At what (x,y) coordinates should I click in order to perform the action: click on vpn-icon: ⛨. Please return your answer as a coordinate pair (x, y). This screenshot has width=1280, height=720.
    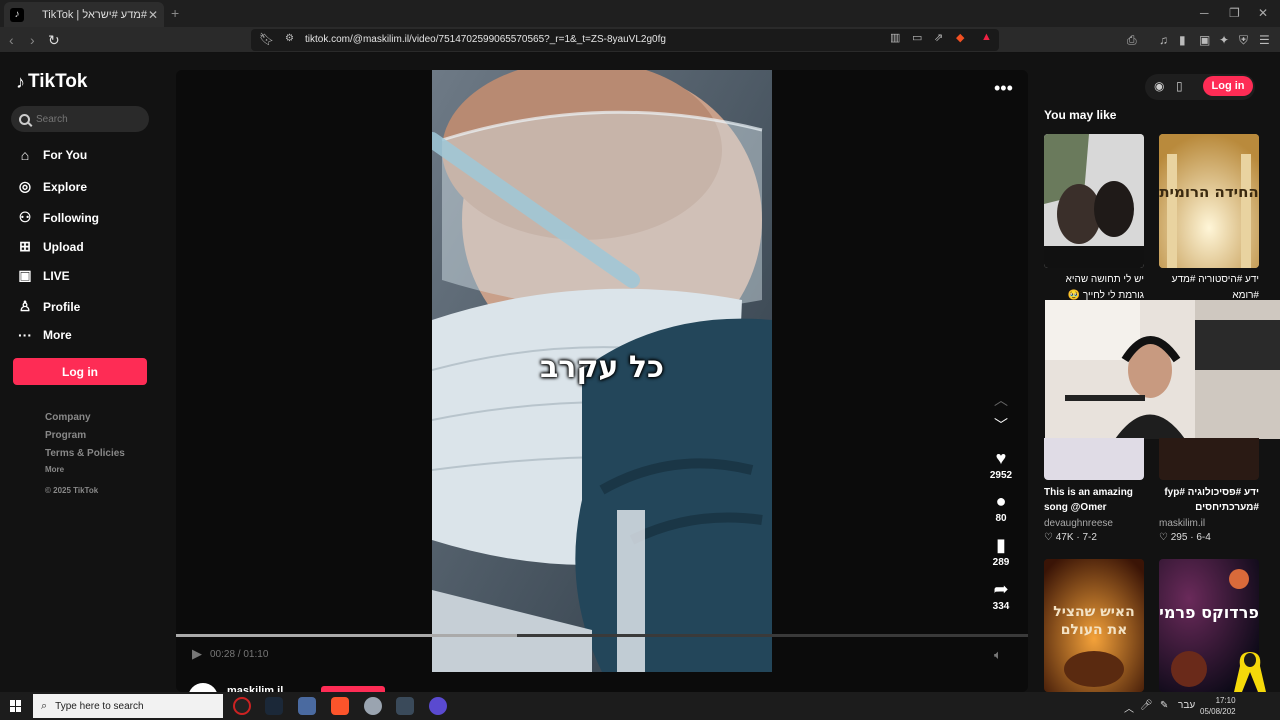
    Looking at the image, I should click on (1243, 40).